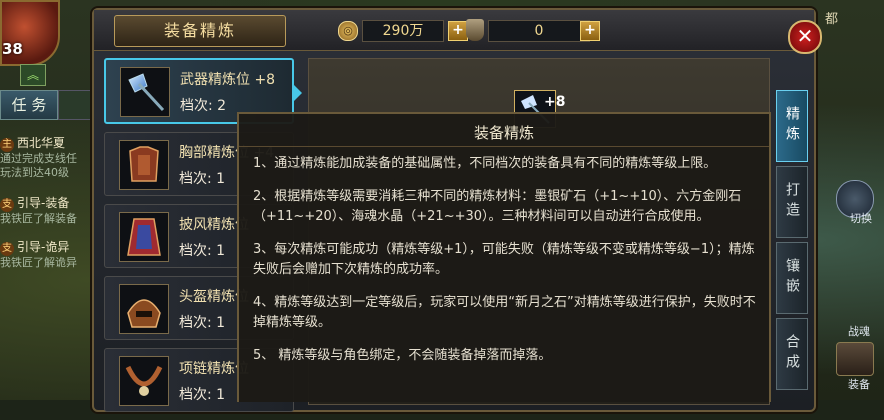 This screenshot has width=884, height=420. What do you see at coordinates (200, 31) in the screenshot?
I see `window-title: 装备精炼` at bounding box center [200, 31].